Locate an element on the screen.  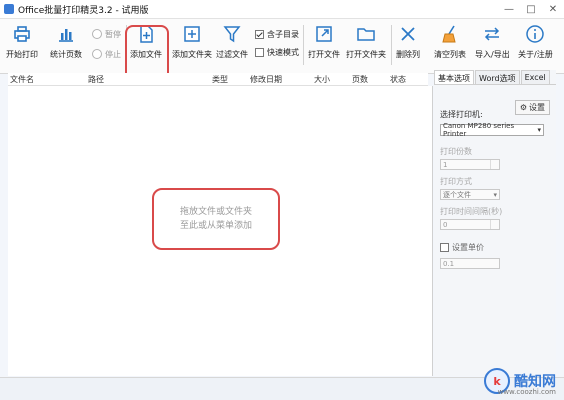
close-button: ✕ is located at coordinates (553, 9).